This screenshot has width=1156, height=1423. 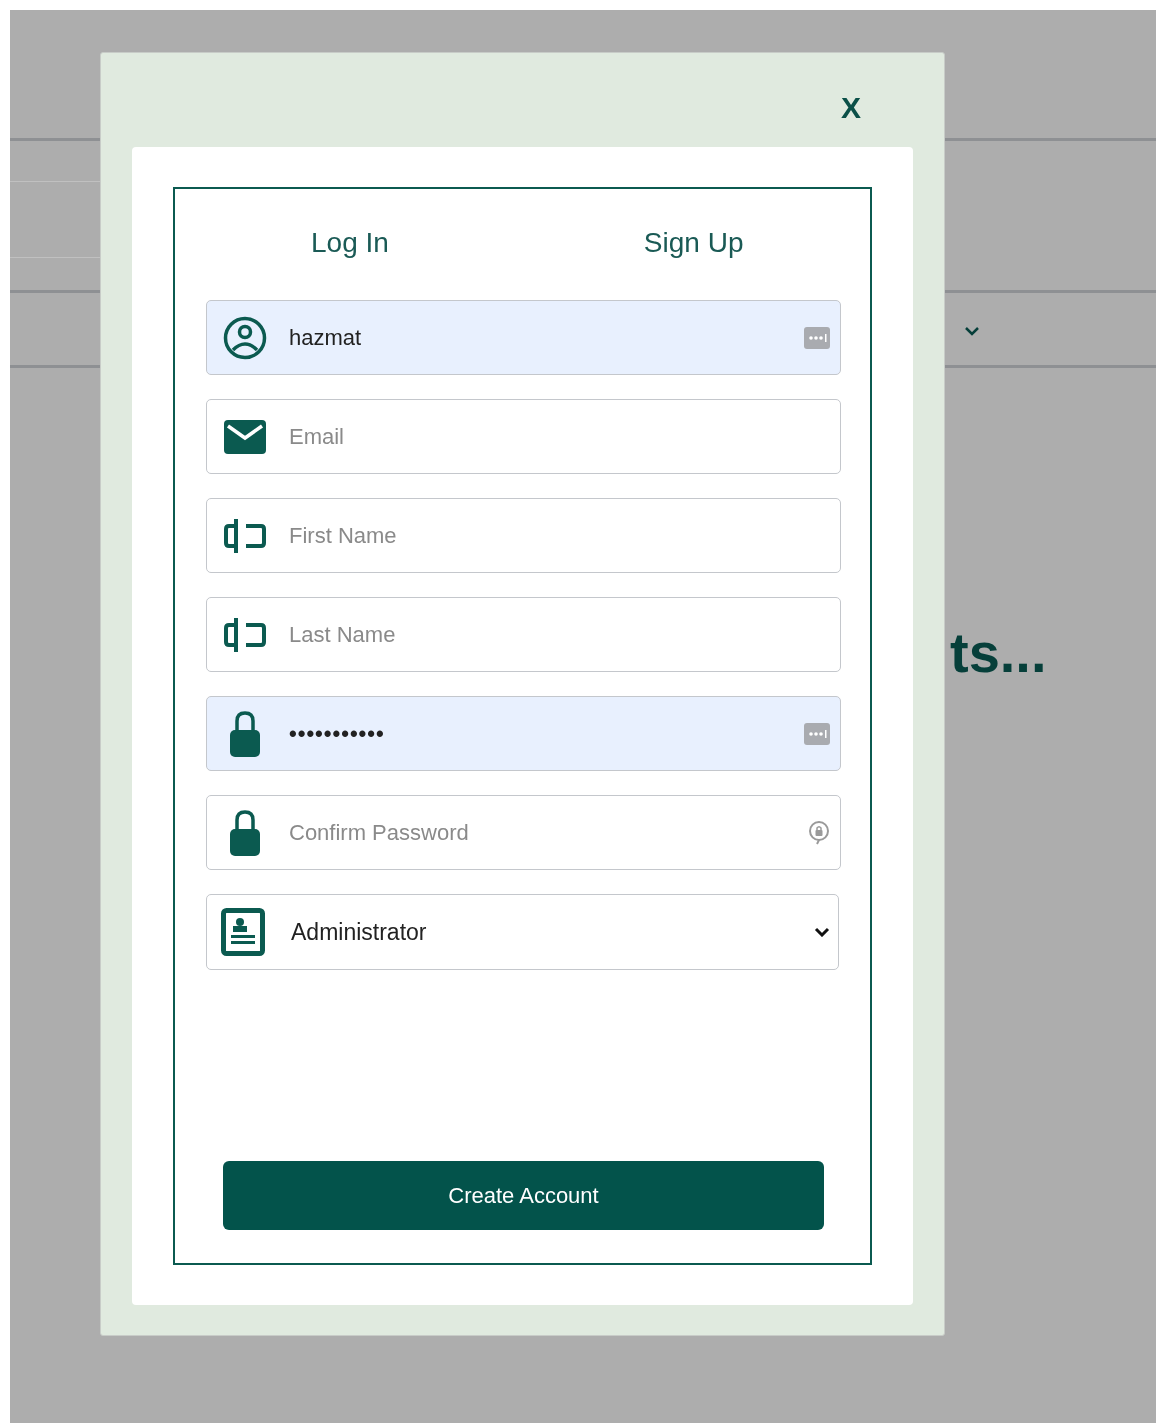 I want to click on text-input: hazmat, so click(x=535, y=337).